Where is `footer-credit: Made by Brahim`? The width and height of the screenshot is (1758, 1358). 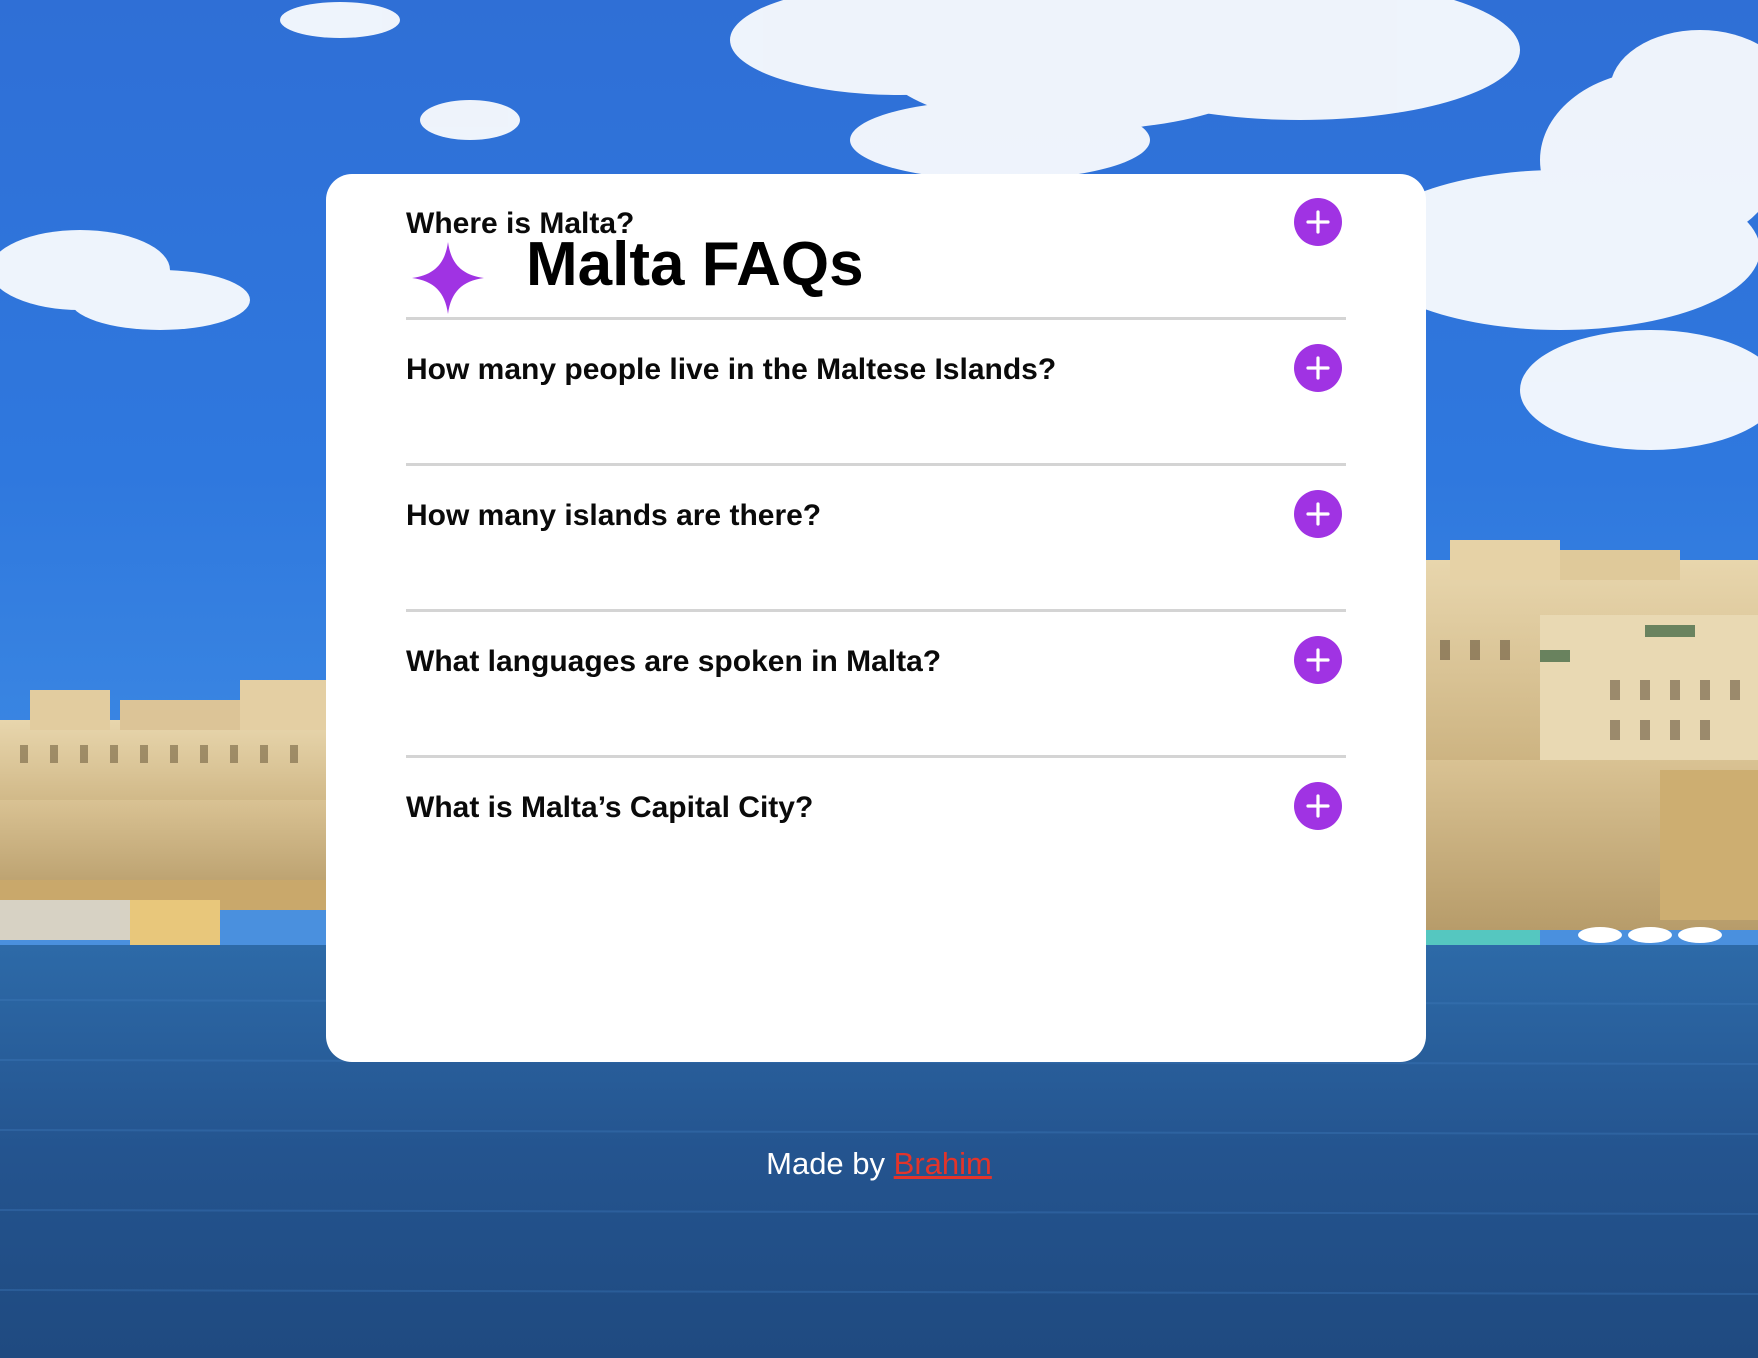
footer-credit: Made by Brahim is located at coordinates (879, 1164).